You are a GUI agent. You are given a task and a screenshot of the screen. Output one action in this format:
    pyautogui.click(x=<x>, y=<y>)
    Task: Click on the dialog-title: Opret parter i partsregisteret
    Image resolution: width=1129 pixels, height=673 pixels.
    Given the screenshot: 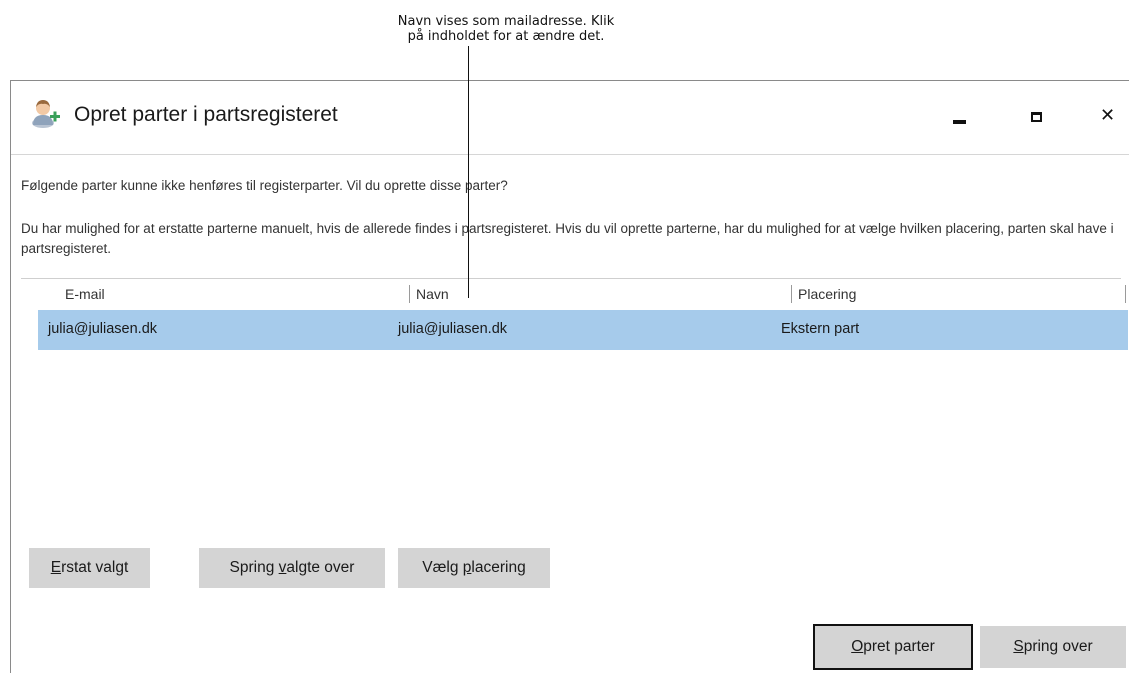 What is the action you would take?
    pyautogui.click(x=206, y=114)
    